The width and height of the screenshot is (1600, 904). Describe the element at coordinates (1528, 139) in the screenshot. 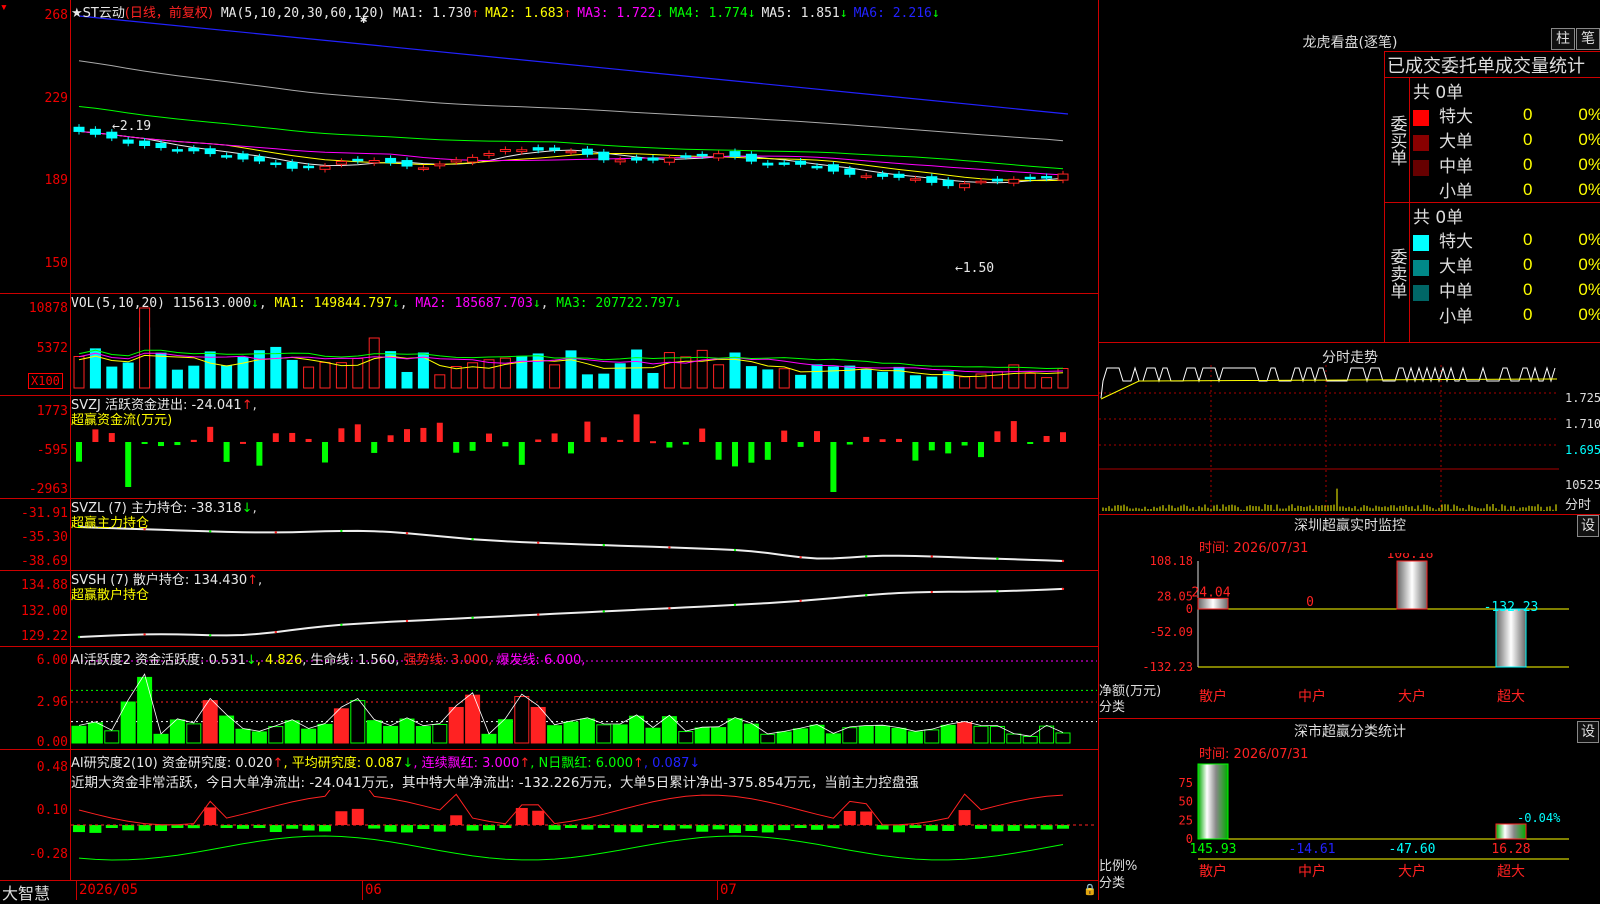

I see `order-count: 0` at that location.